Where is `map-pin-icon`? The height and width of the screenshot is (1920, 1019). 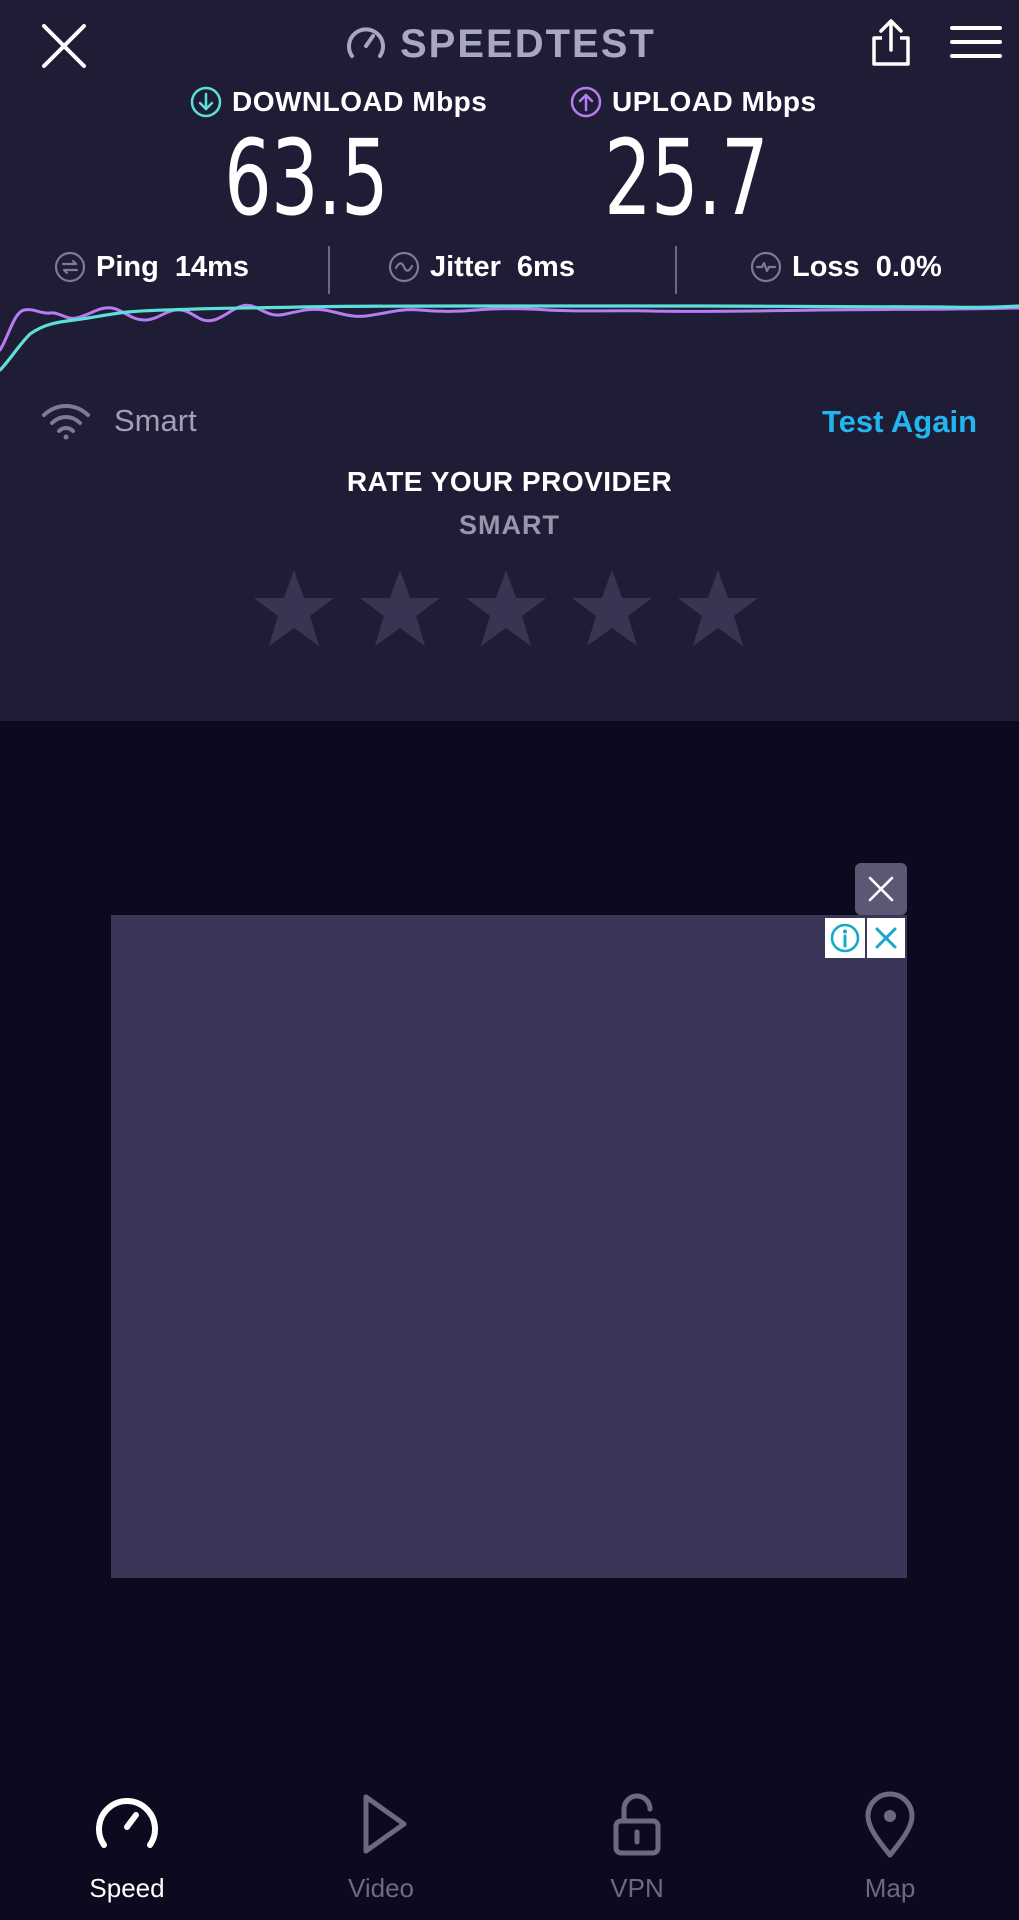 map-pin-icon is located at coordinates (890, 1824).